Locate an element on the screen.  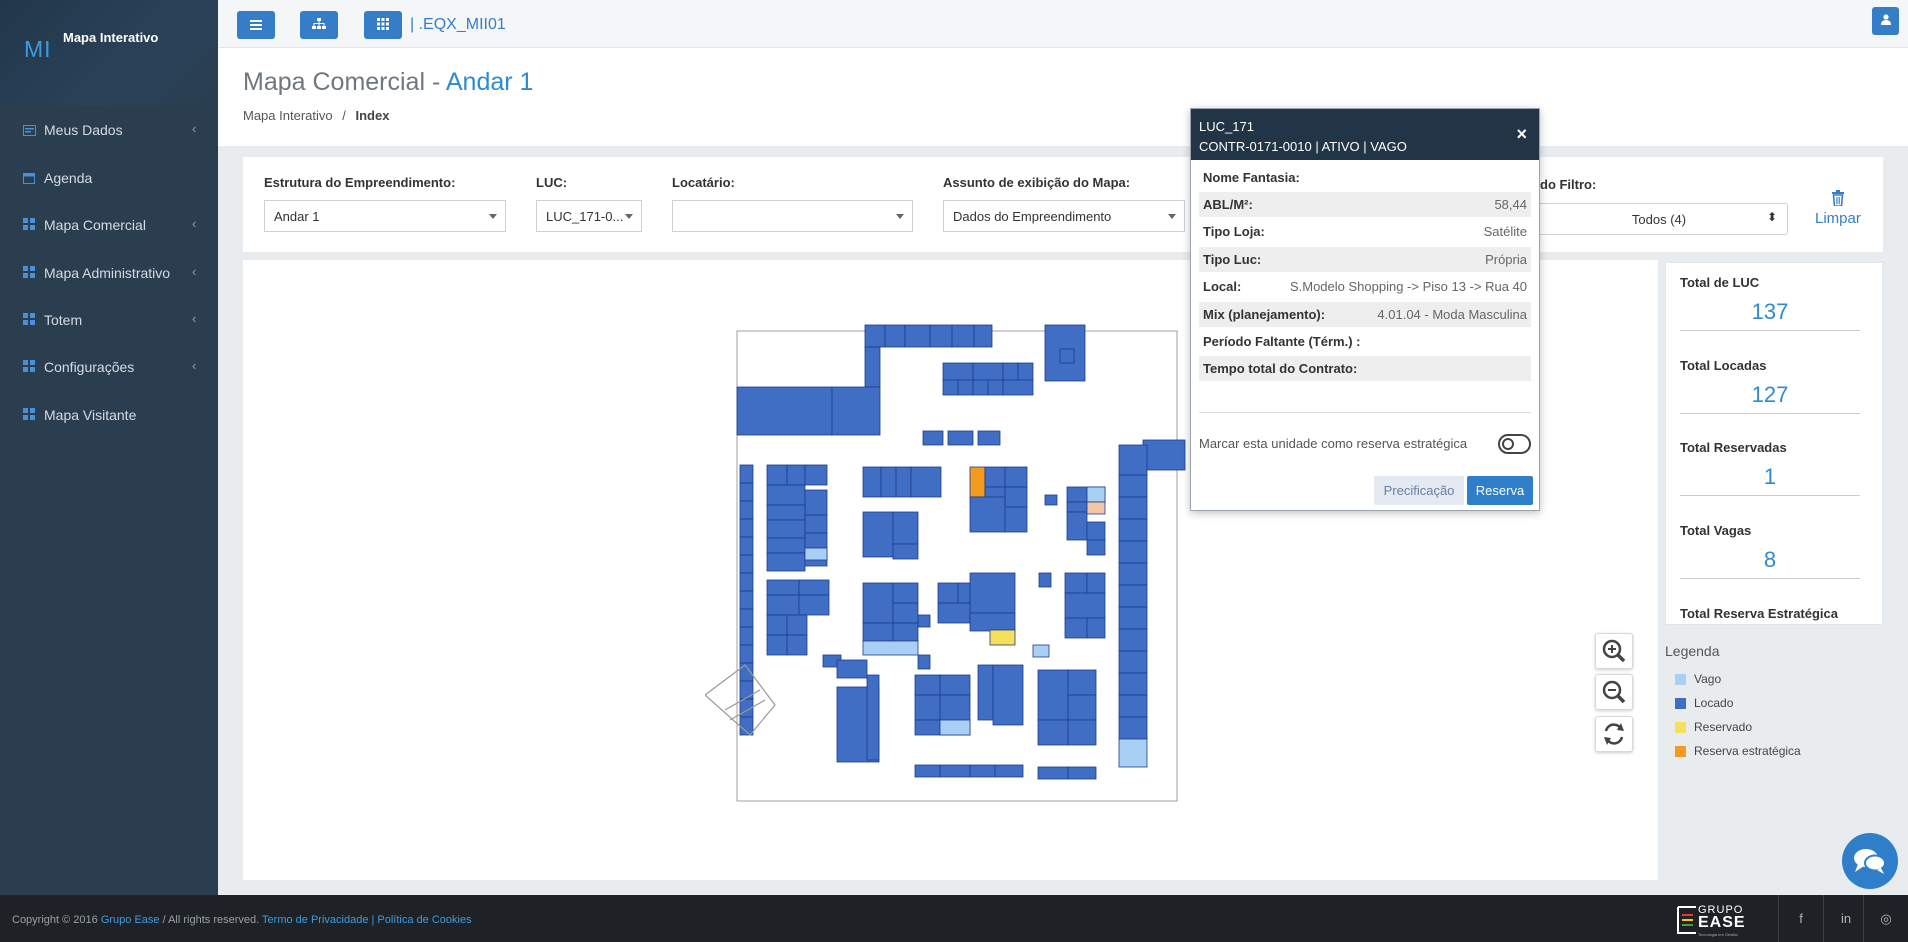
reserva-button: Reserva is located at coordinates (1500, 490).